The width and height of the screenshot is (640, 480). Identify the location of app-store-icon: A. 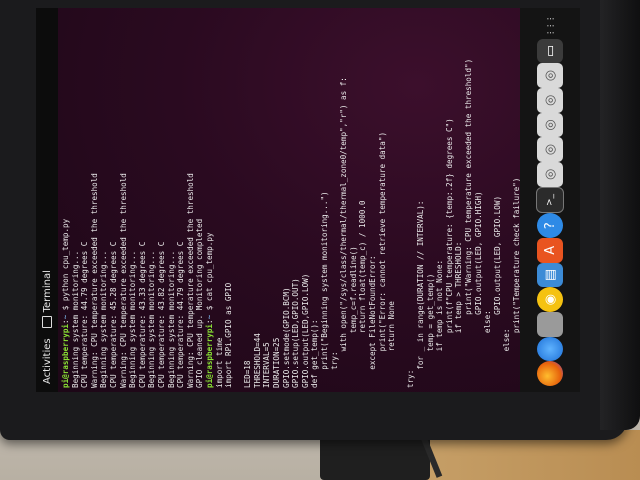
(550, 250).